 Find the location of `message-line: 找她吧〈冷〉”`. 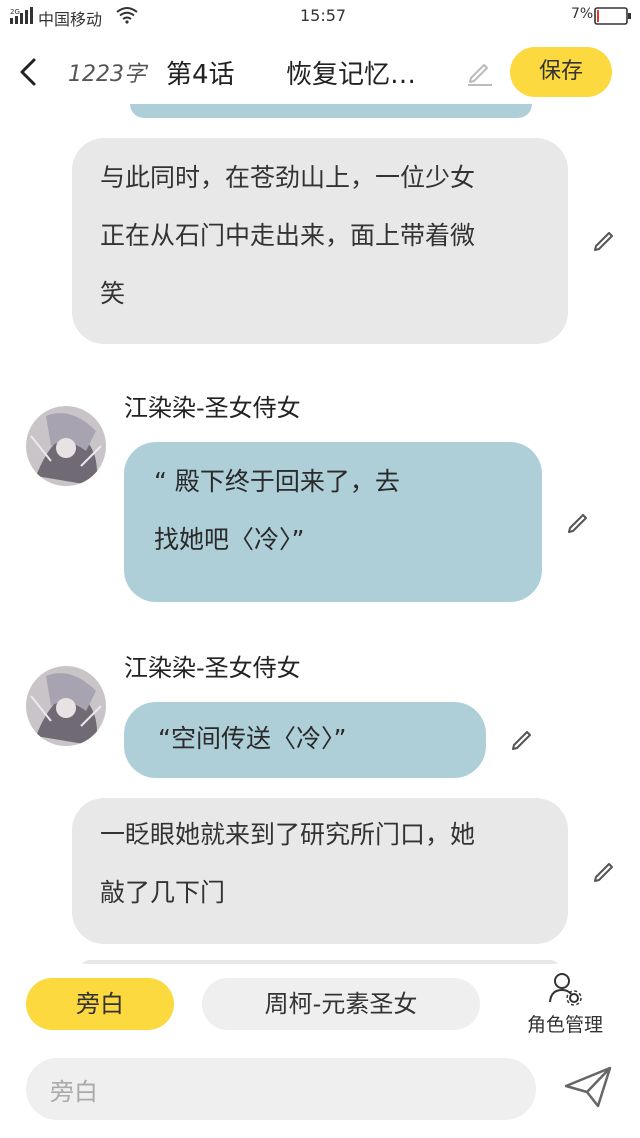

message-line: 找她吧〈冷〉” is located at coordinates (229, 539).